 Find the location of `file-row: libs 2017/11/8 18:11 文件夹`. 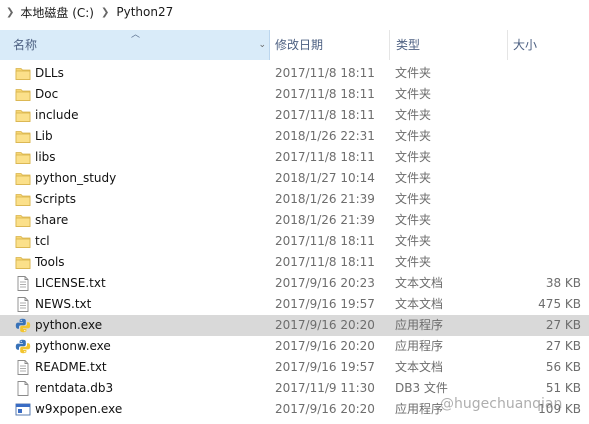

file-row: libs 2017/11/8 18:11 文件夹 is located at coordinates (294, 157).